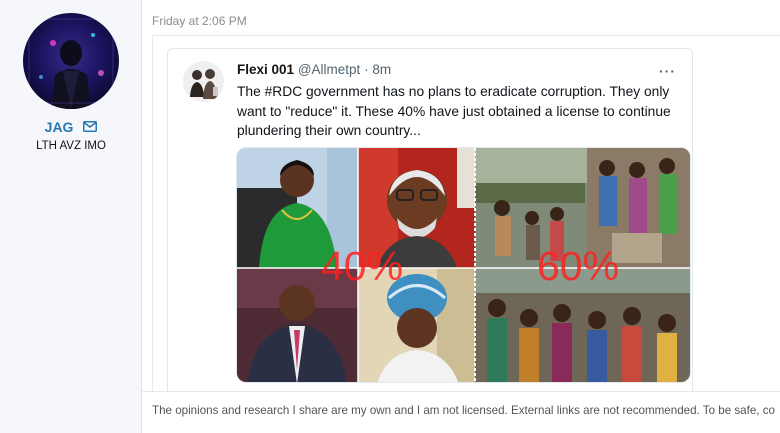  I want to click on tweet-author-avatar, so click(203, 81).